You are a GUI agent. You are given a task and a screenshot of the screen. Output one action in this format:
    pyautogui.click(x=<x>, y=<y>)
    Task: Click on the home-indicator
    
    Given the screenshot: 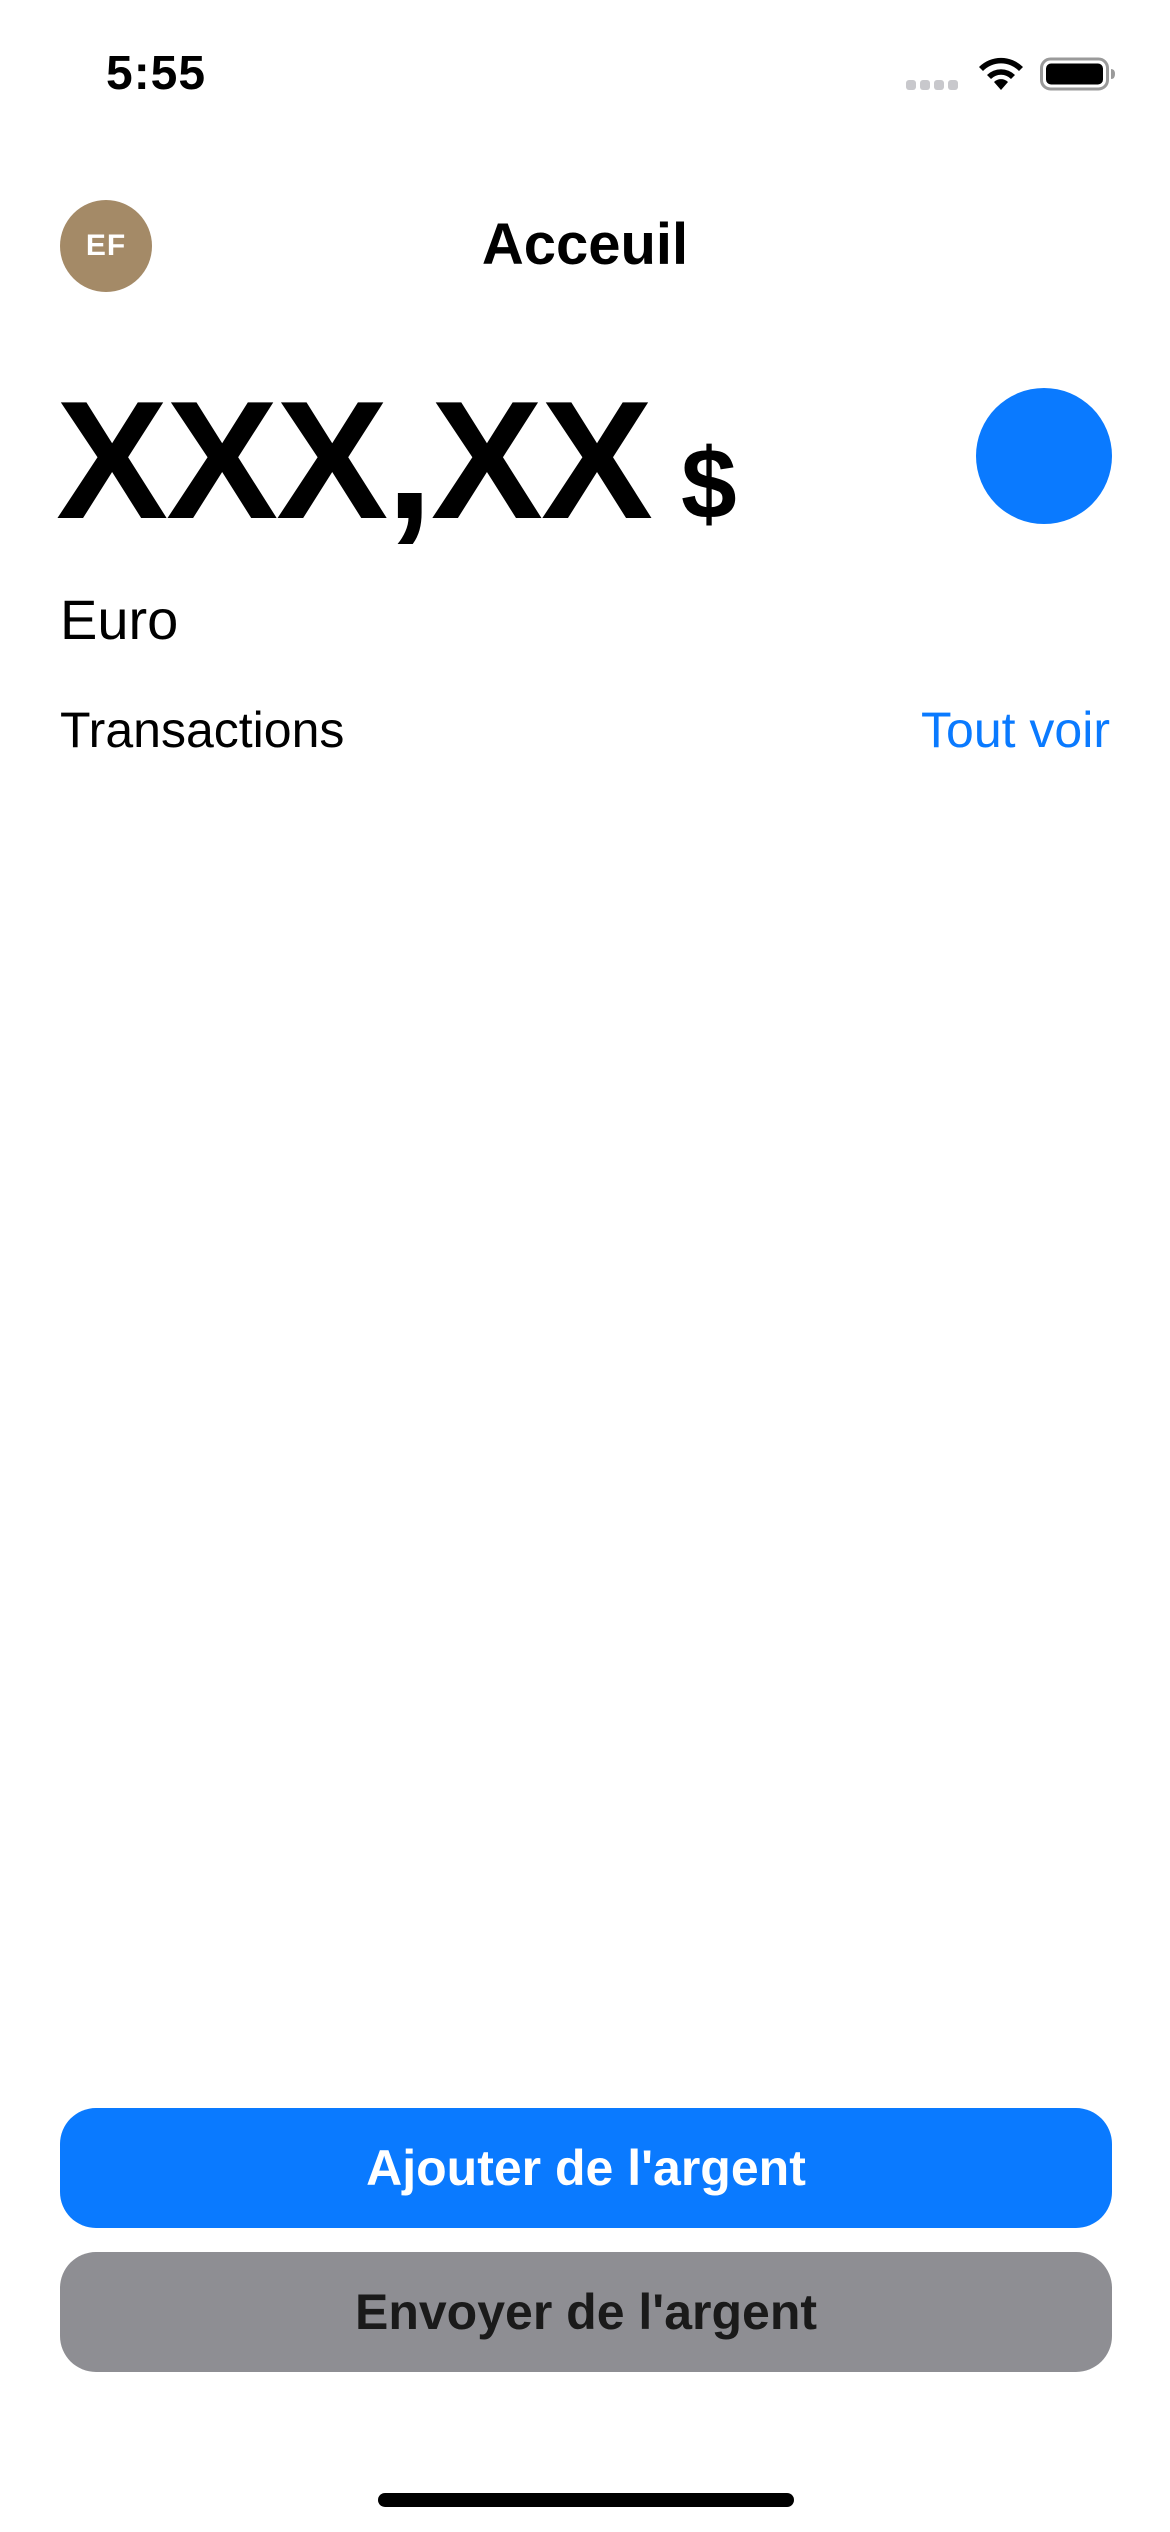 What is the action you would take?
    pyautogui.click(x=586, y=2500)
    